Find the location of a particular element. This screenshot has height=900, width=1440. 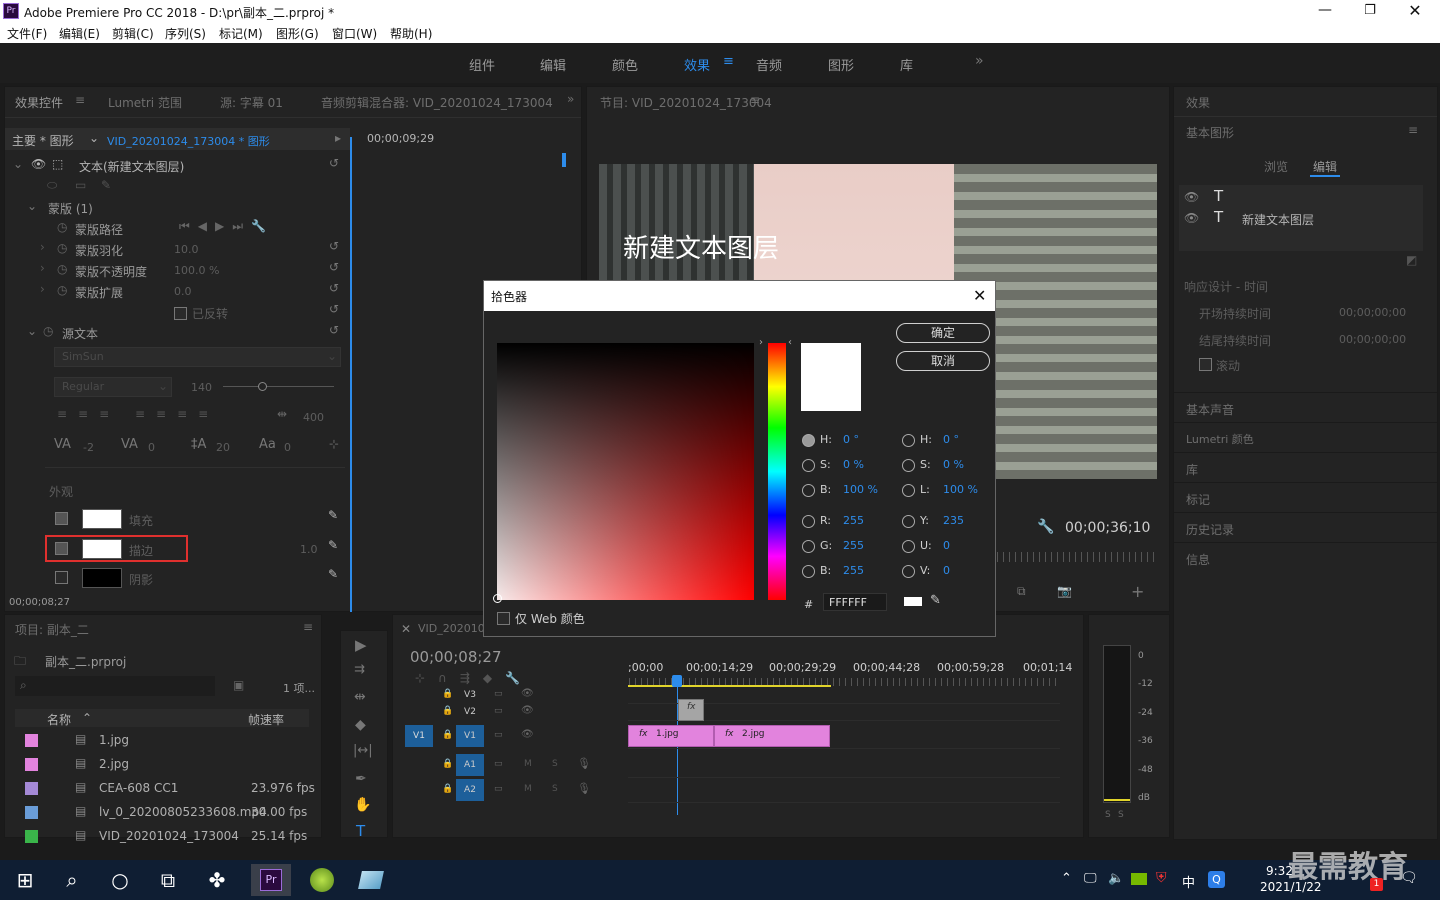

security-shield-icon: ⛨ is located at coordinates (1161, 878).